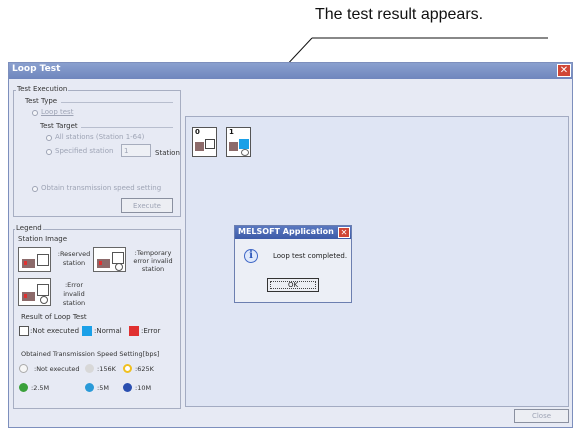 This screenshot has width=573, height=428. What do you see at coordinates (251, 256) in the screenshot?
I see `info-icon: i` at bounding box center [251, 256].